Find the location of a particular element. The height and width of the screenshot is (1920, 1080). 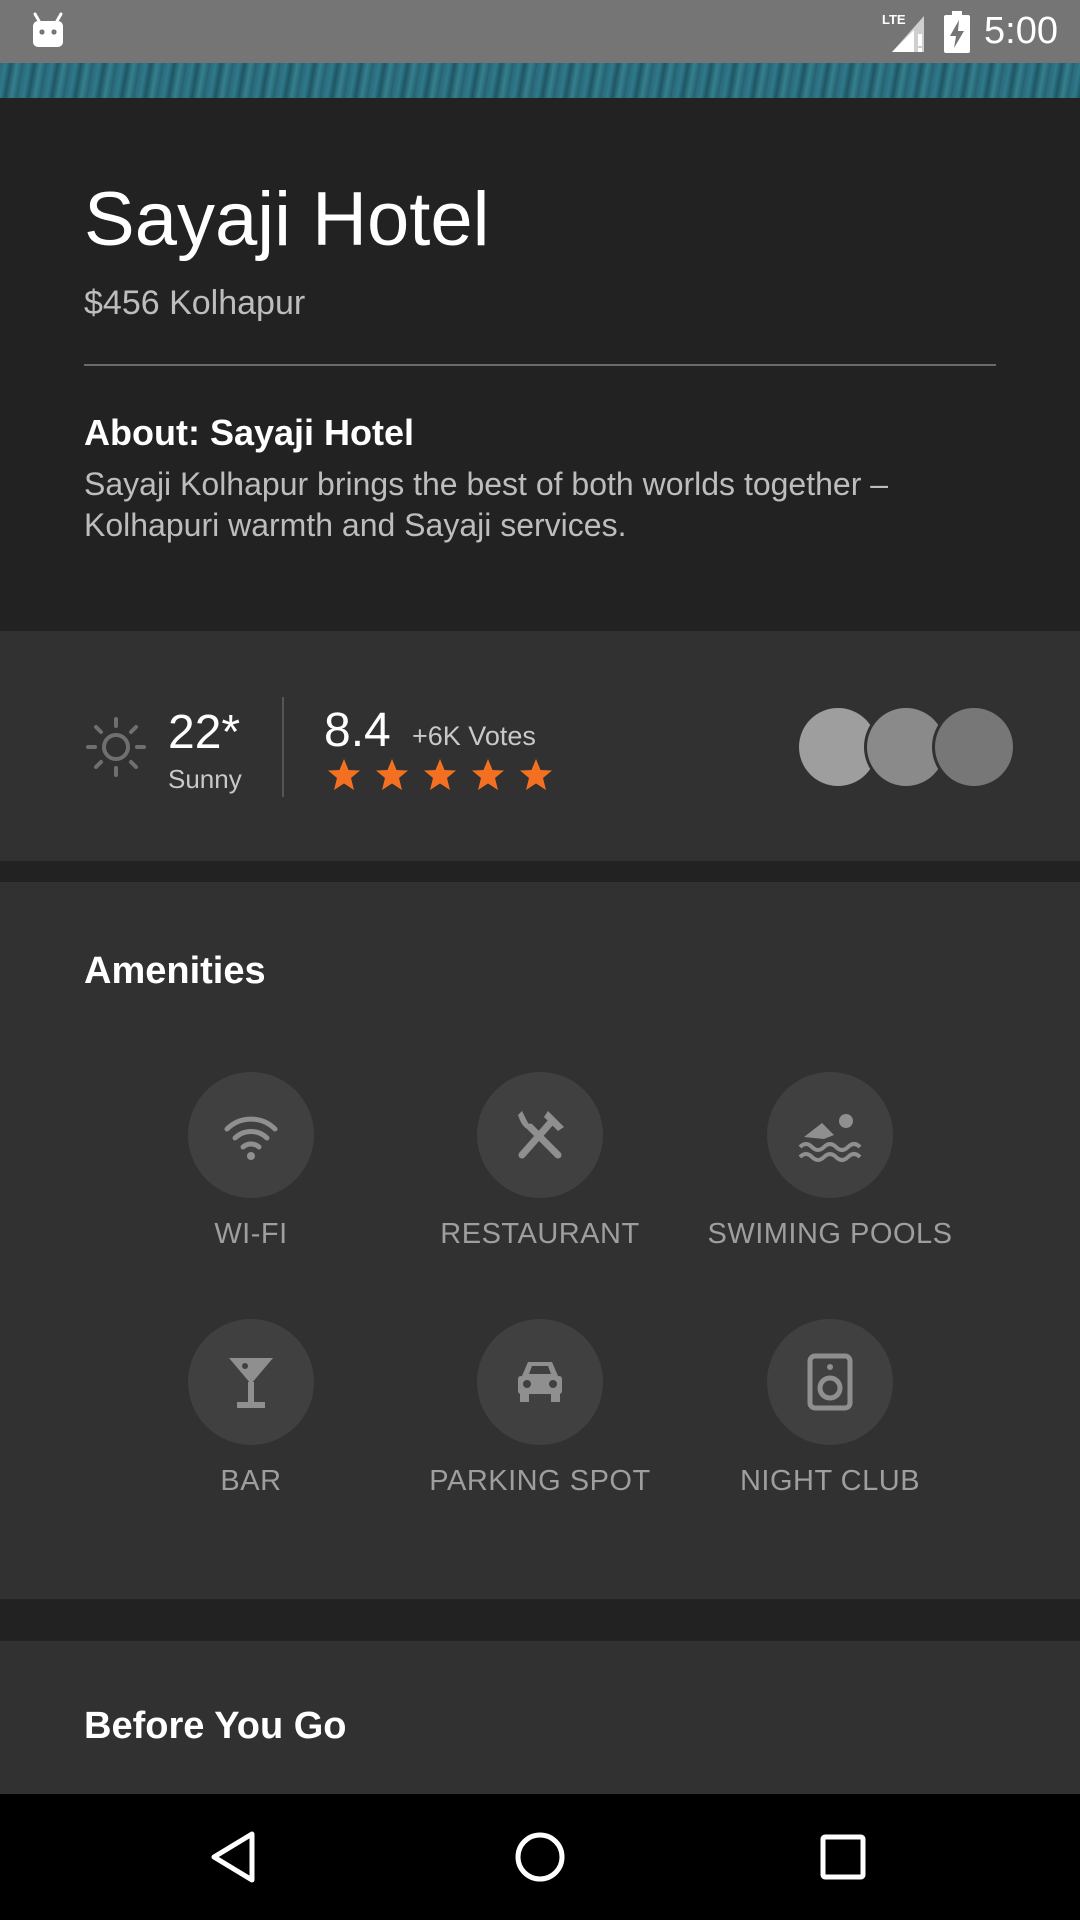

amenity-label: WI-FI is located at coordinates (251, 1234).